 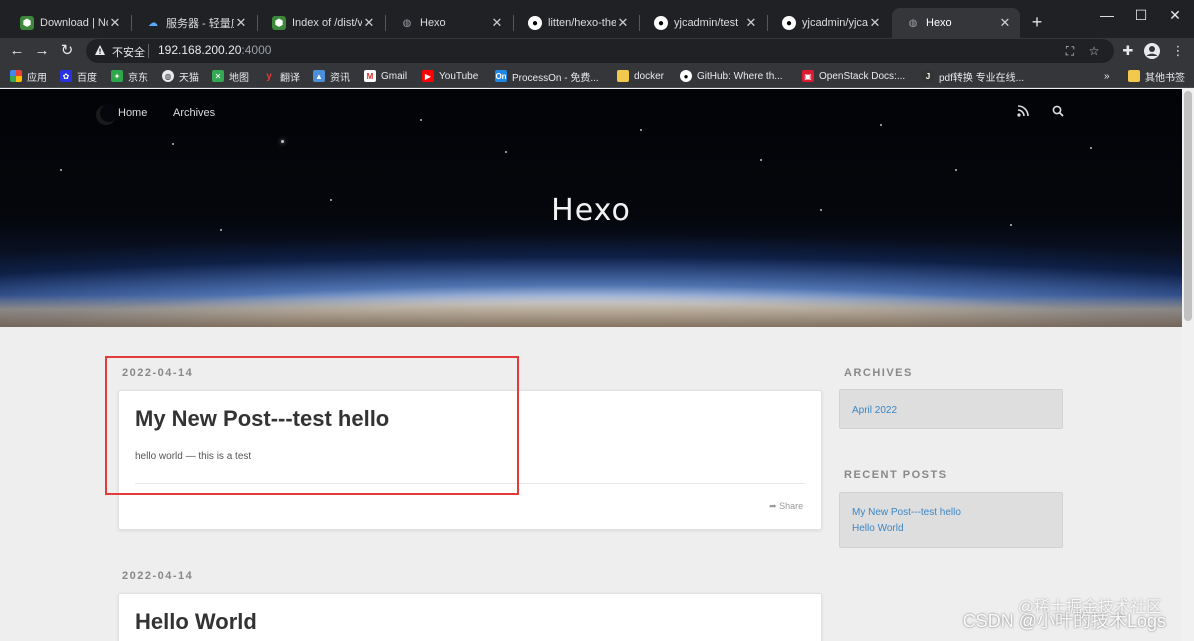 What do you see at coordinates (1023, 112) in the screenshot?
I see `rss-icon` at bounding box center [1023, 112].